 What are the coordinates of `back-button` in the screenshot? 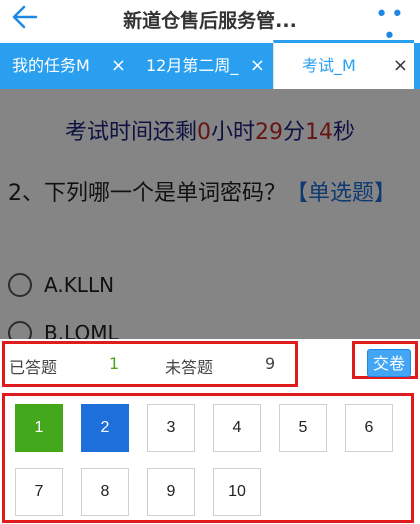 It's located at (26, 17).